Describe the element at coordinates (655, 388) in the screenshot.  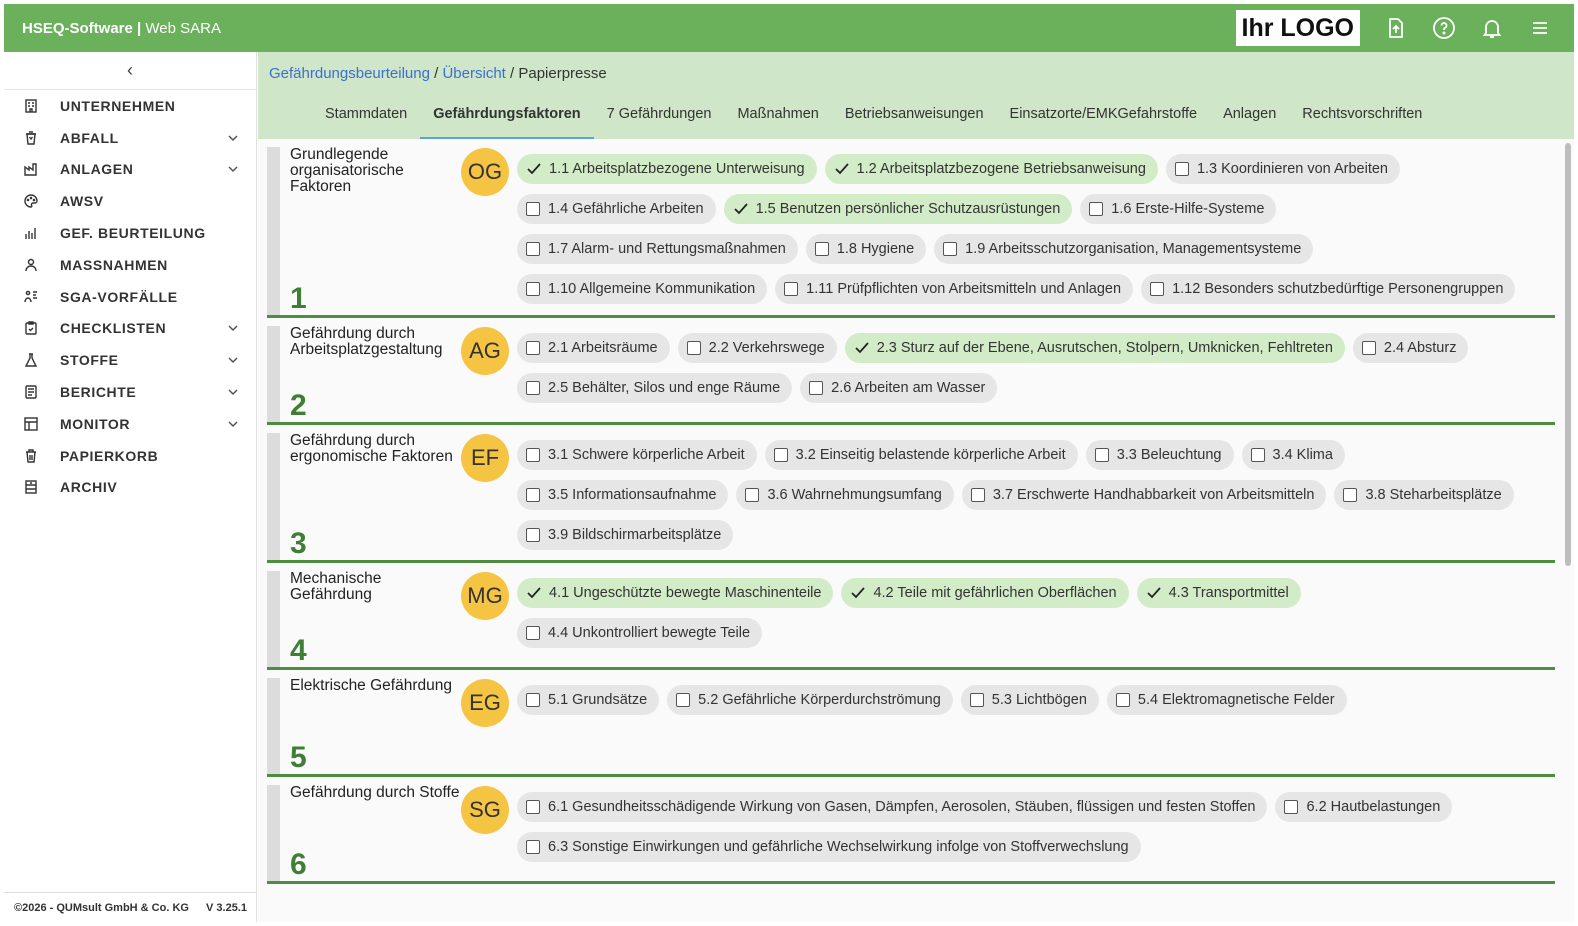
I see `factor-chip: 2.5 Behälter, Silos und enge Räume` at that location.